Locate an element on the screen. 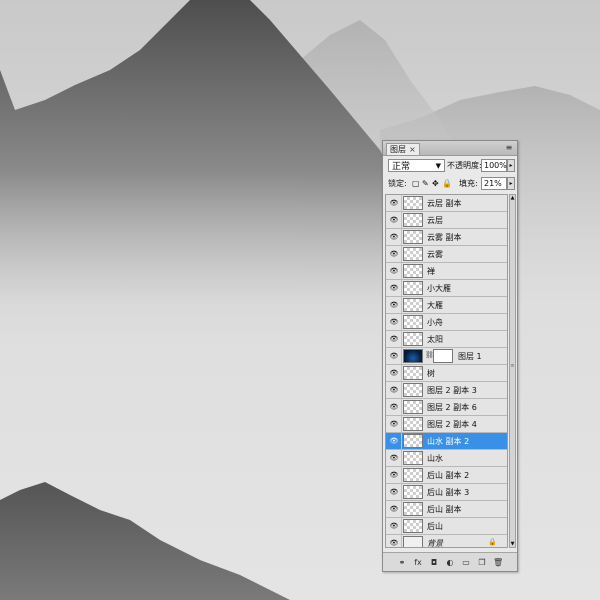  adjustment-icon: ◐ is located at coordinates (450, 562).